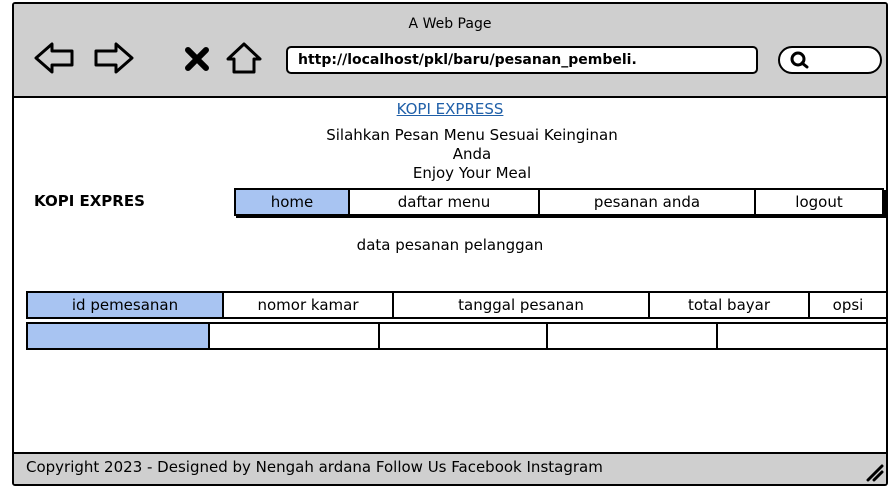  What do you see at coordinates (799, 60) in the screenshot?
I see `search-icon` at bounding box center [799, 60].